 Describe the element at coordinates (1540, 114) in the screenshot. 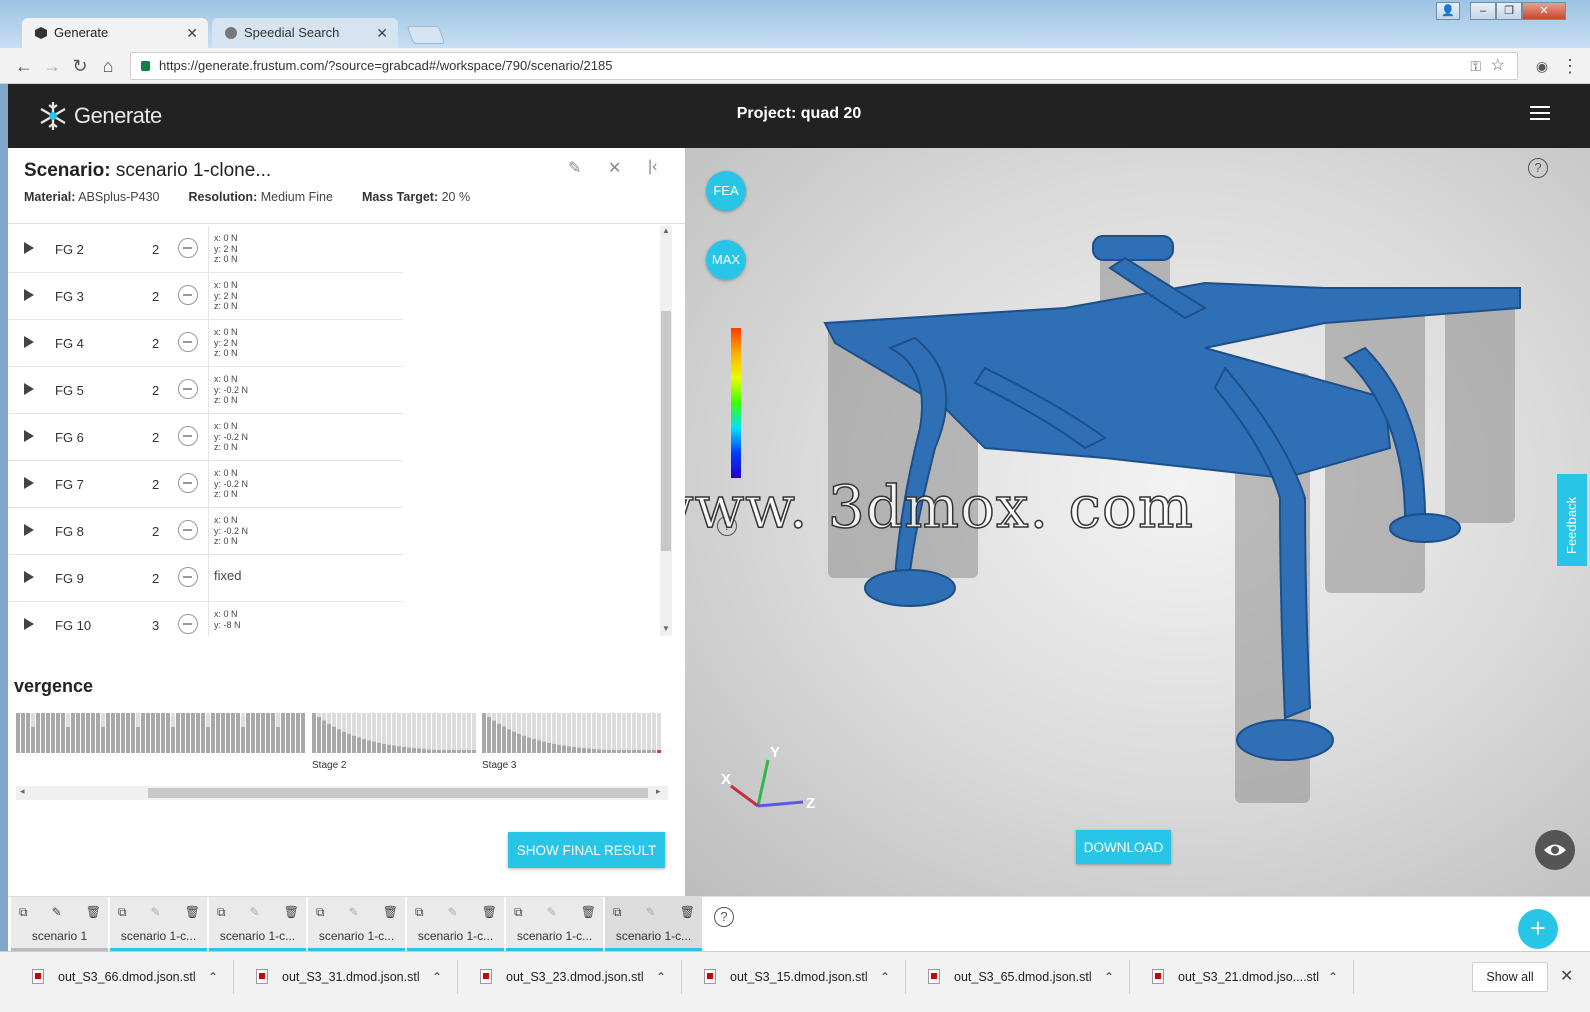

I see `hamburger-icon` at that location.